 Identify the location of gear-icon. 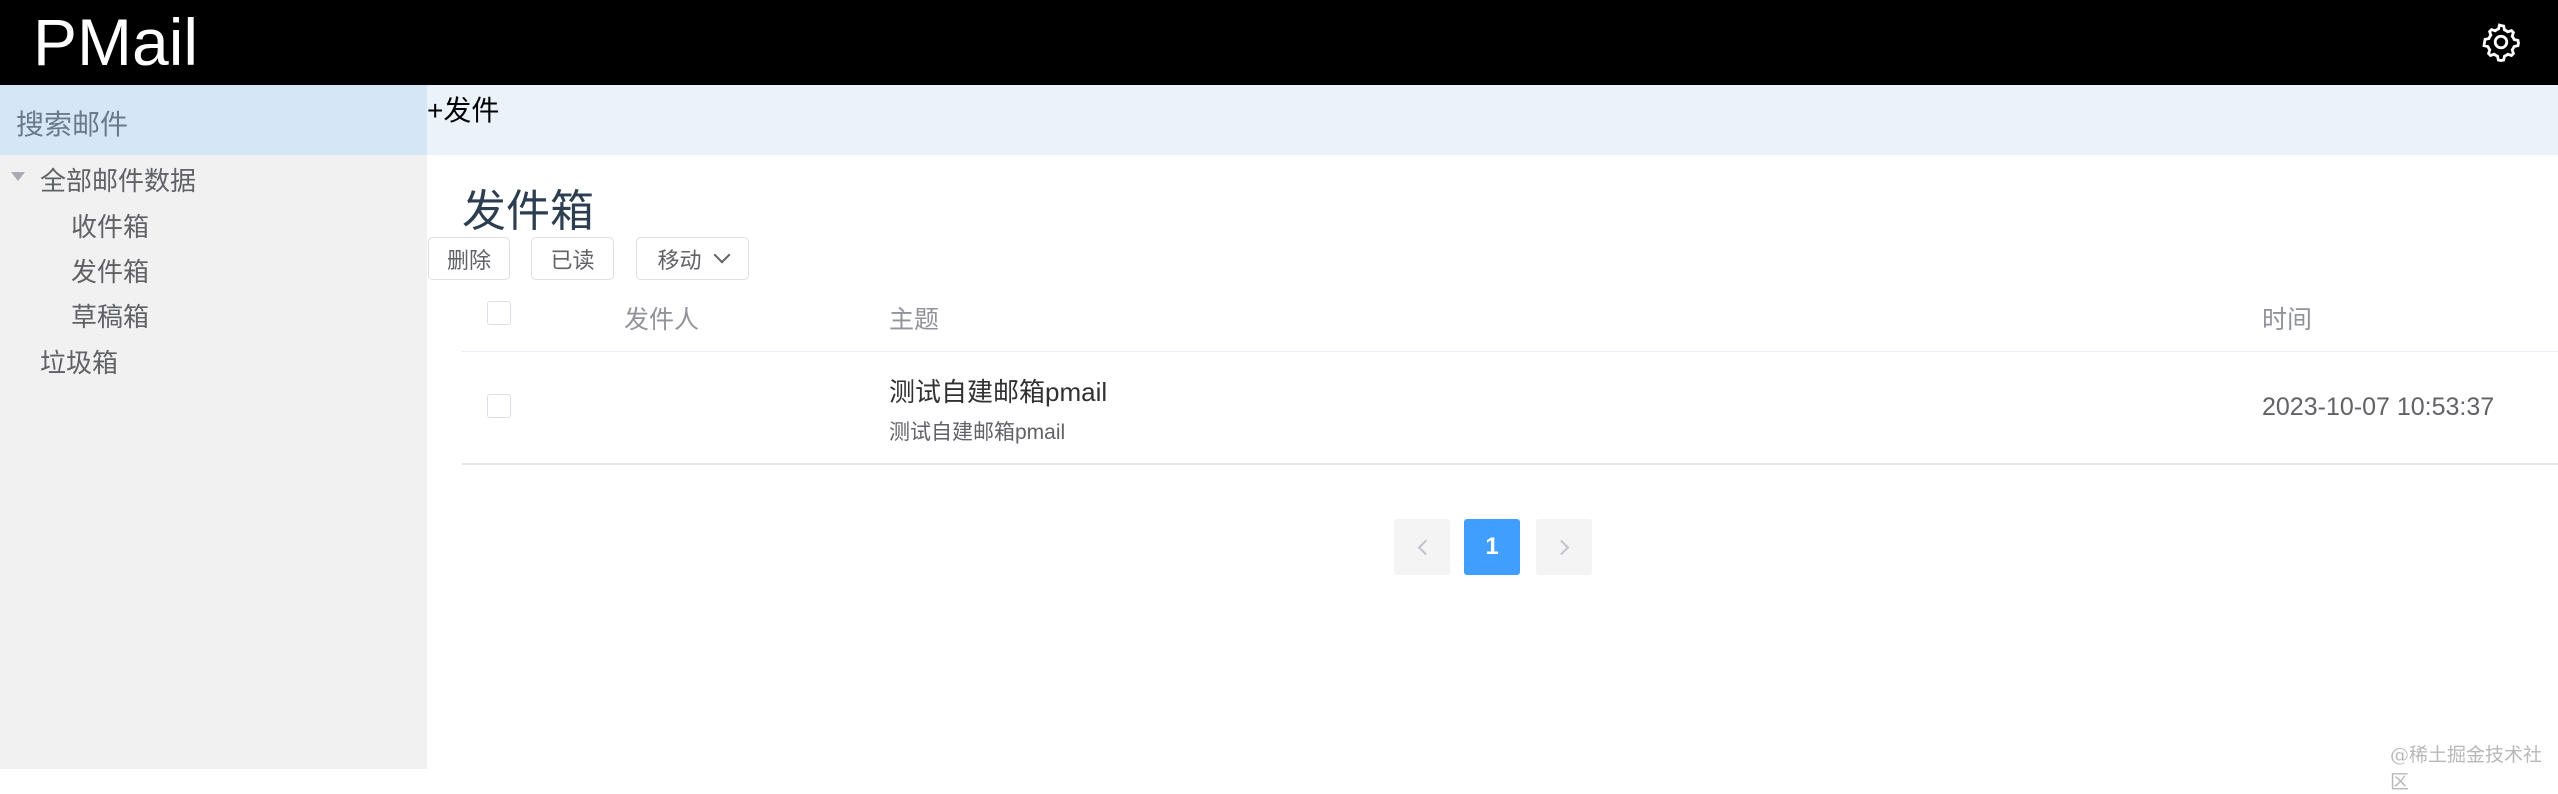
(2501, 42).